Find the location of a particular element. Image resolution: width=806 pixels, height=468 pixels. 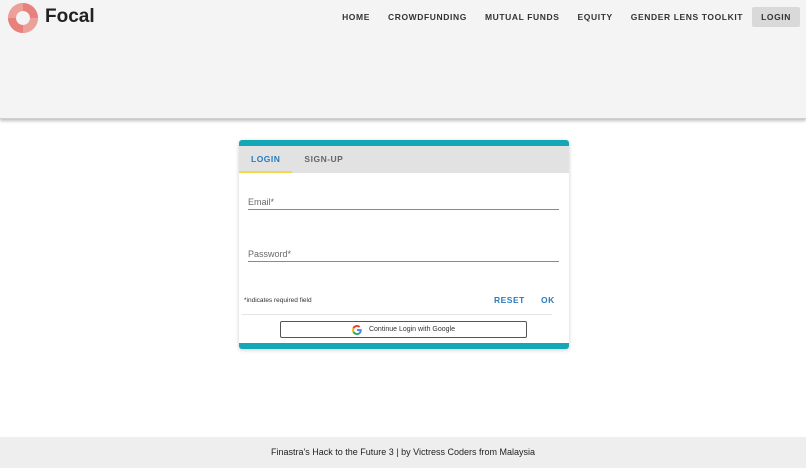

required-field-note: *indicates required field is located at coordinates (278, 300).